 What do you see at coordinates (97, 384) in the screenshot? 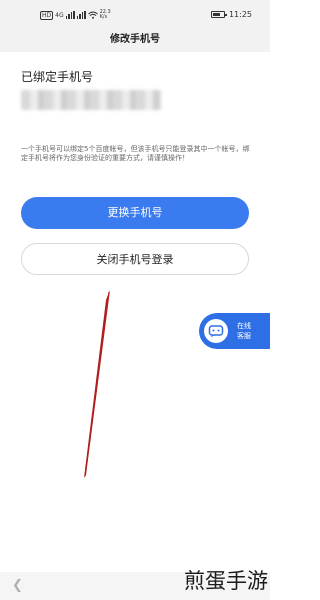
I see `annotation-arrow` at bounding box center [97, 384].